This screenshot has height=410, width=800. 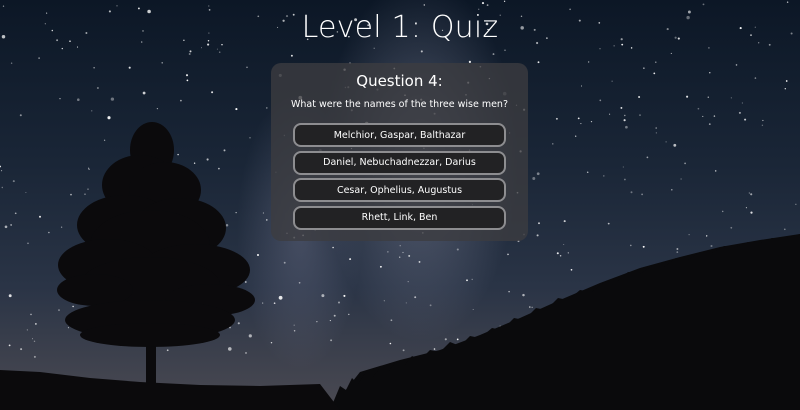 What do you see at coordinates (399, 135) in the screenshot?
I see `answer-button-1: Melchior, Gaspar, Balthazar` at bounding box center [399, 135].